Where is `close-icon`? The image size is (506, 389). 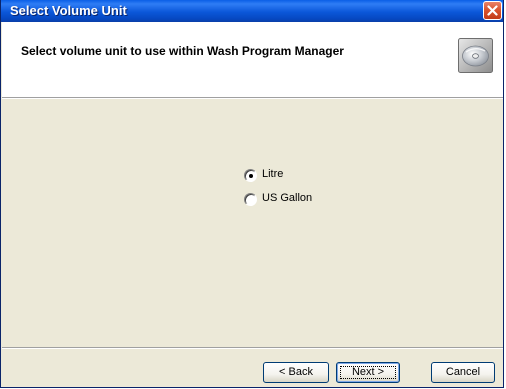 close-icon is located at coordinates (492, 10).